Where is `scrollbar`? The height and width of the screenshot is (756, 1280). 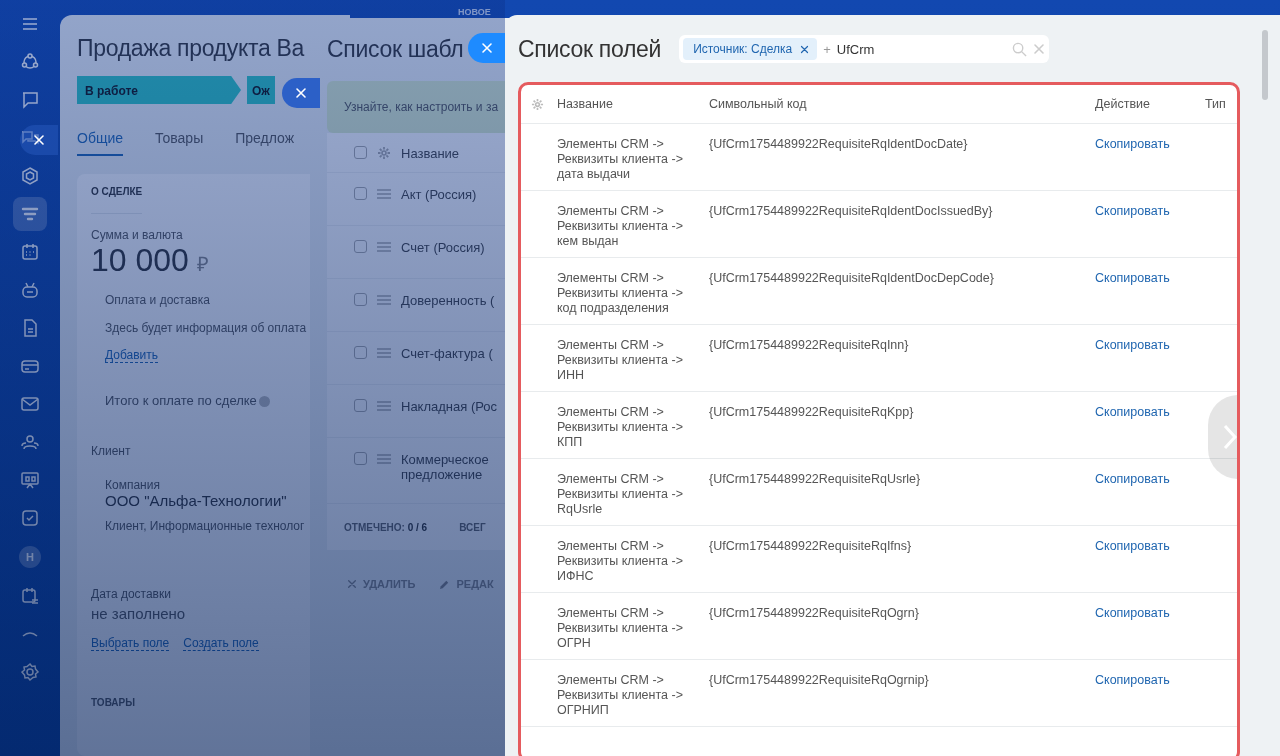 scrollbar is located at coordinates (1265, 65).